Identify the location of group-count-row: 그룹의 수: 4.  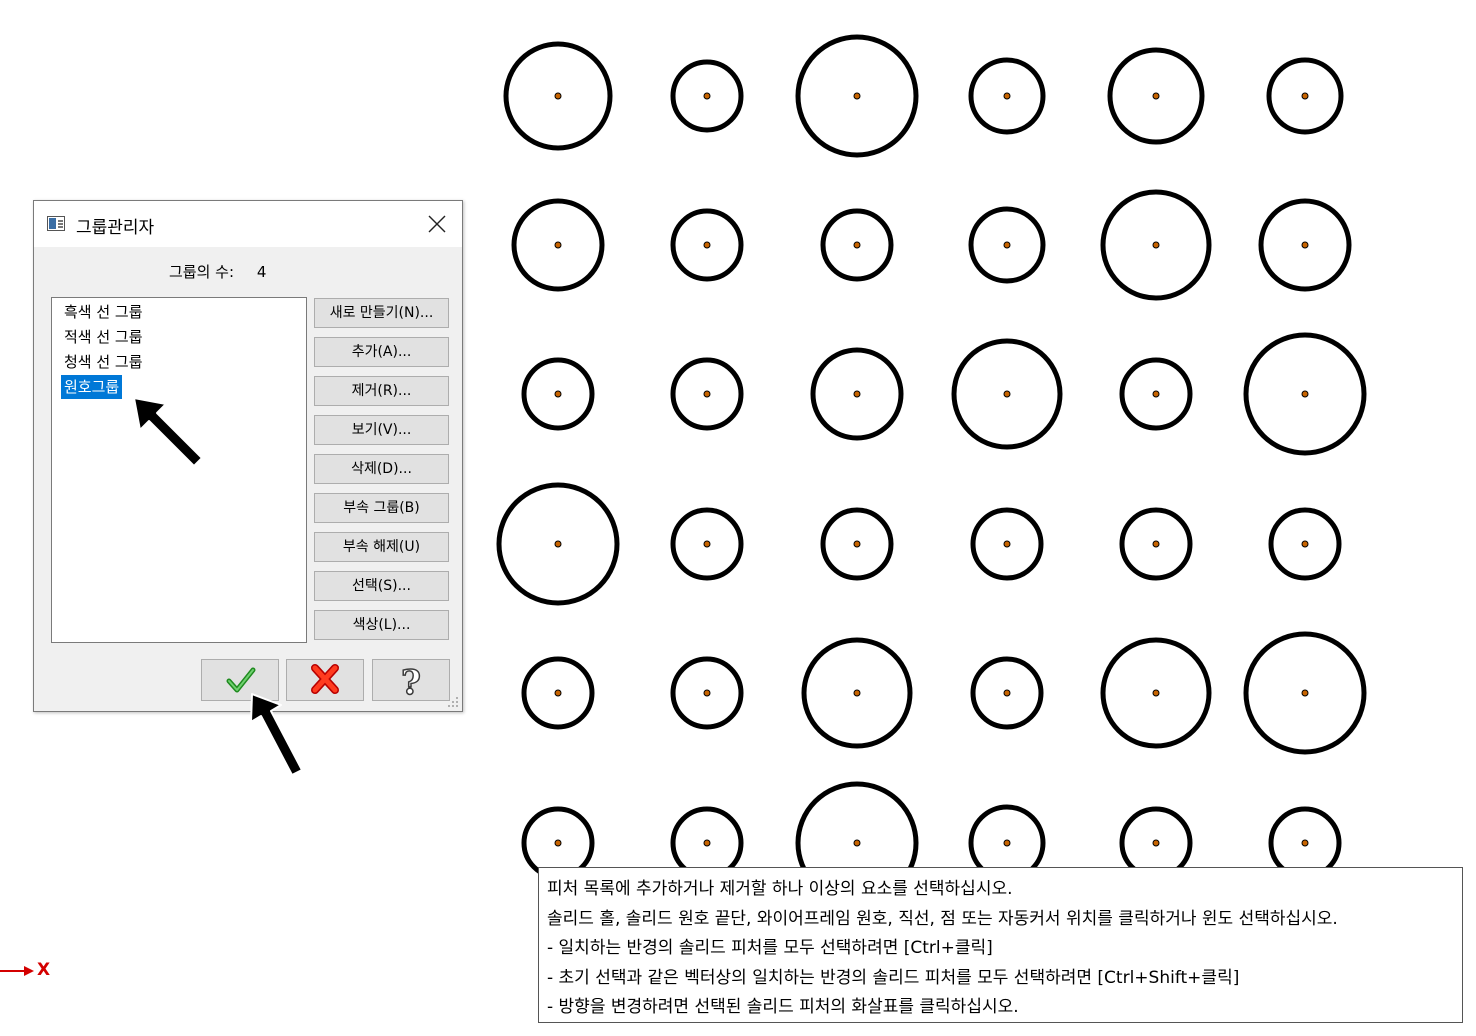
(217, 271).